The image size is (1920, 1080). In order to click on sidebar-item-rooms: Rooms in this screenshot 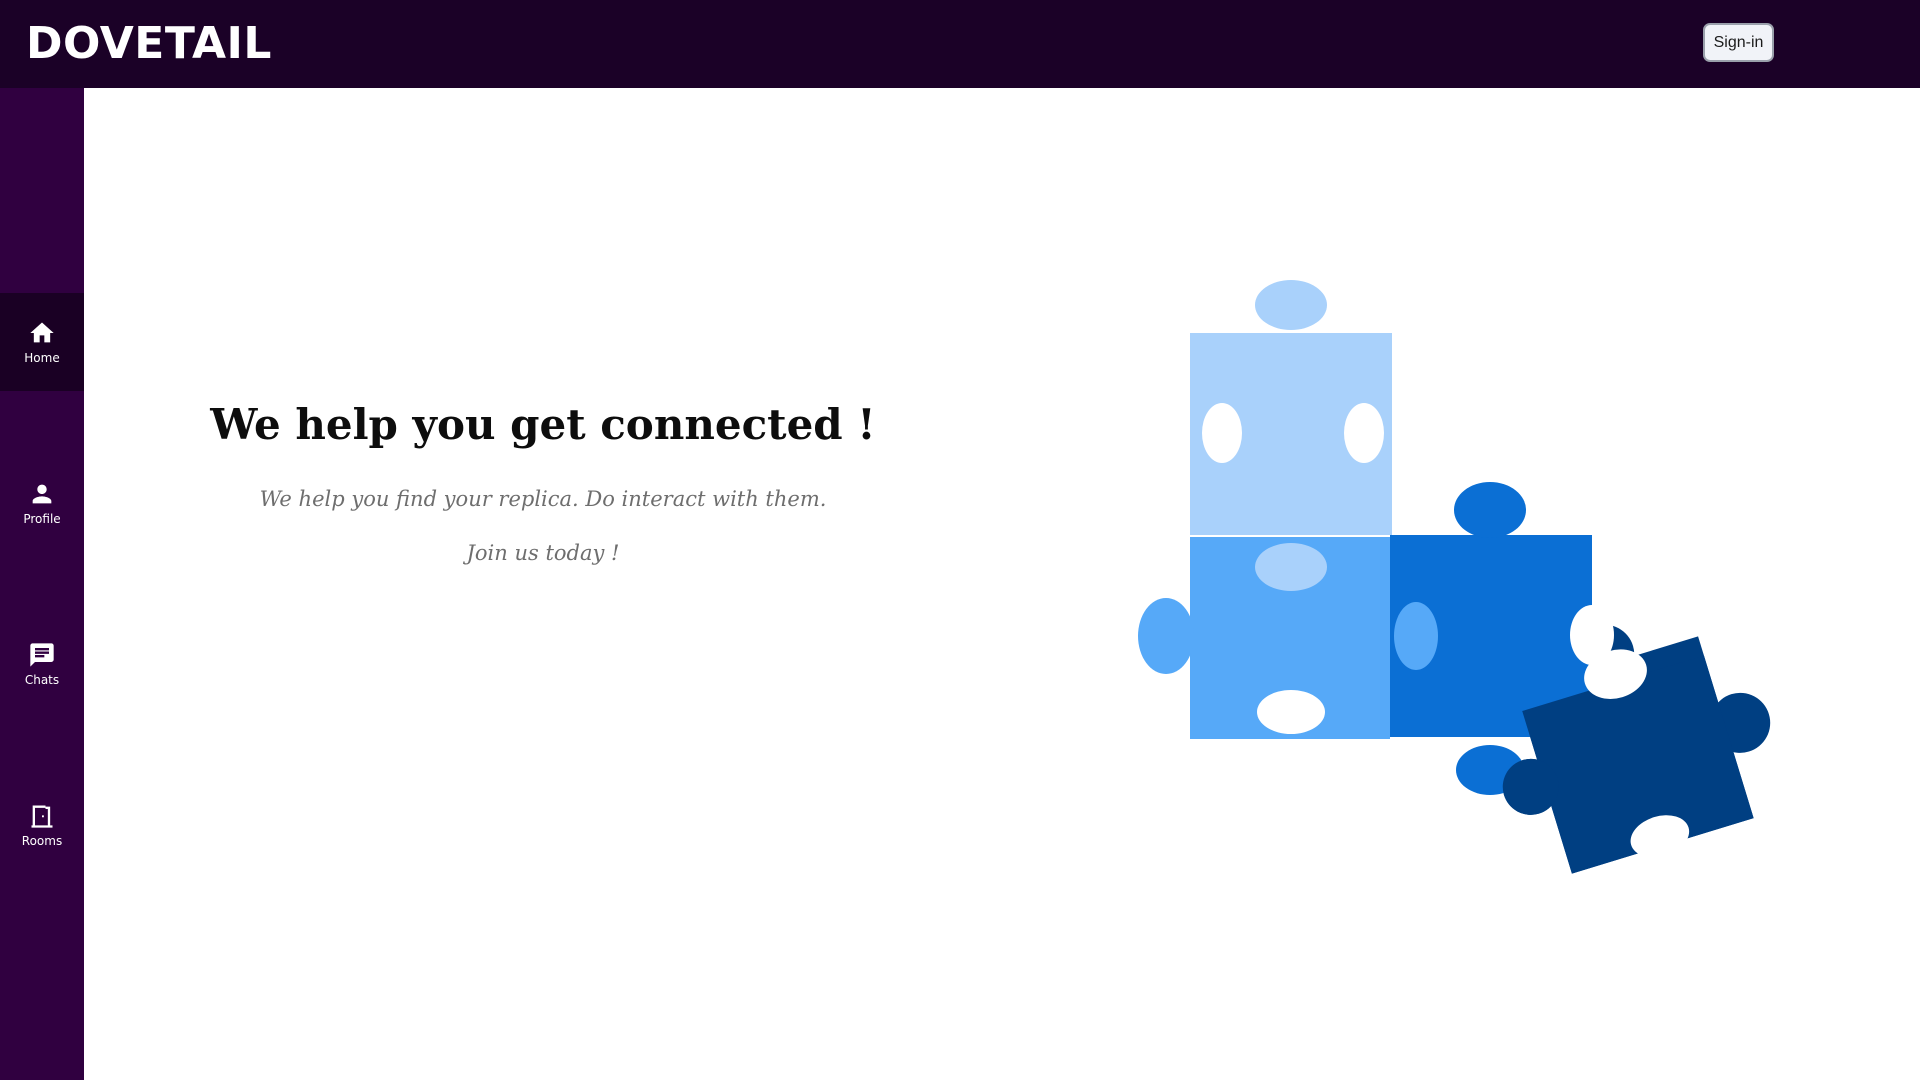, I will do `click(42, 825)`.